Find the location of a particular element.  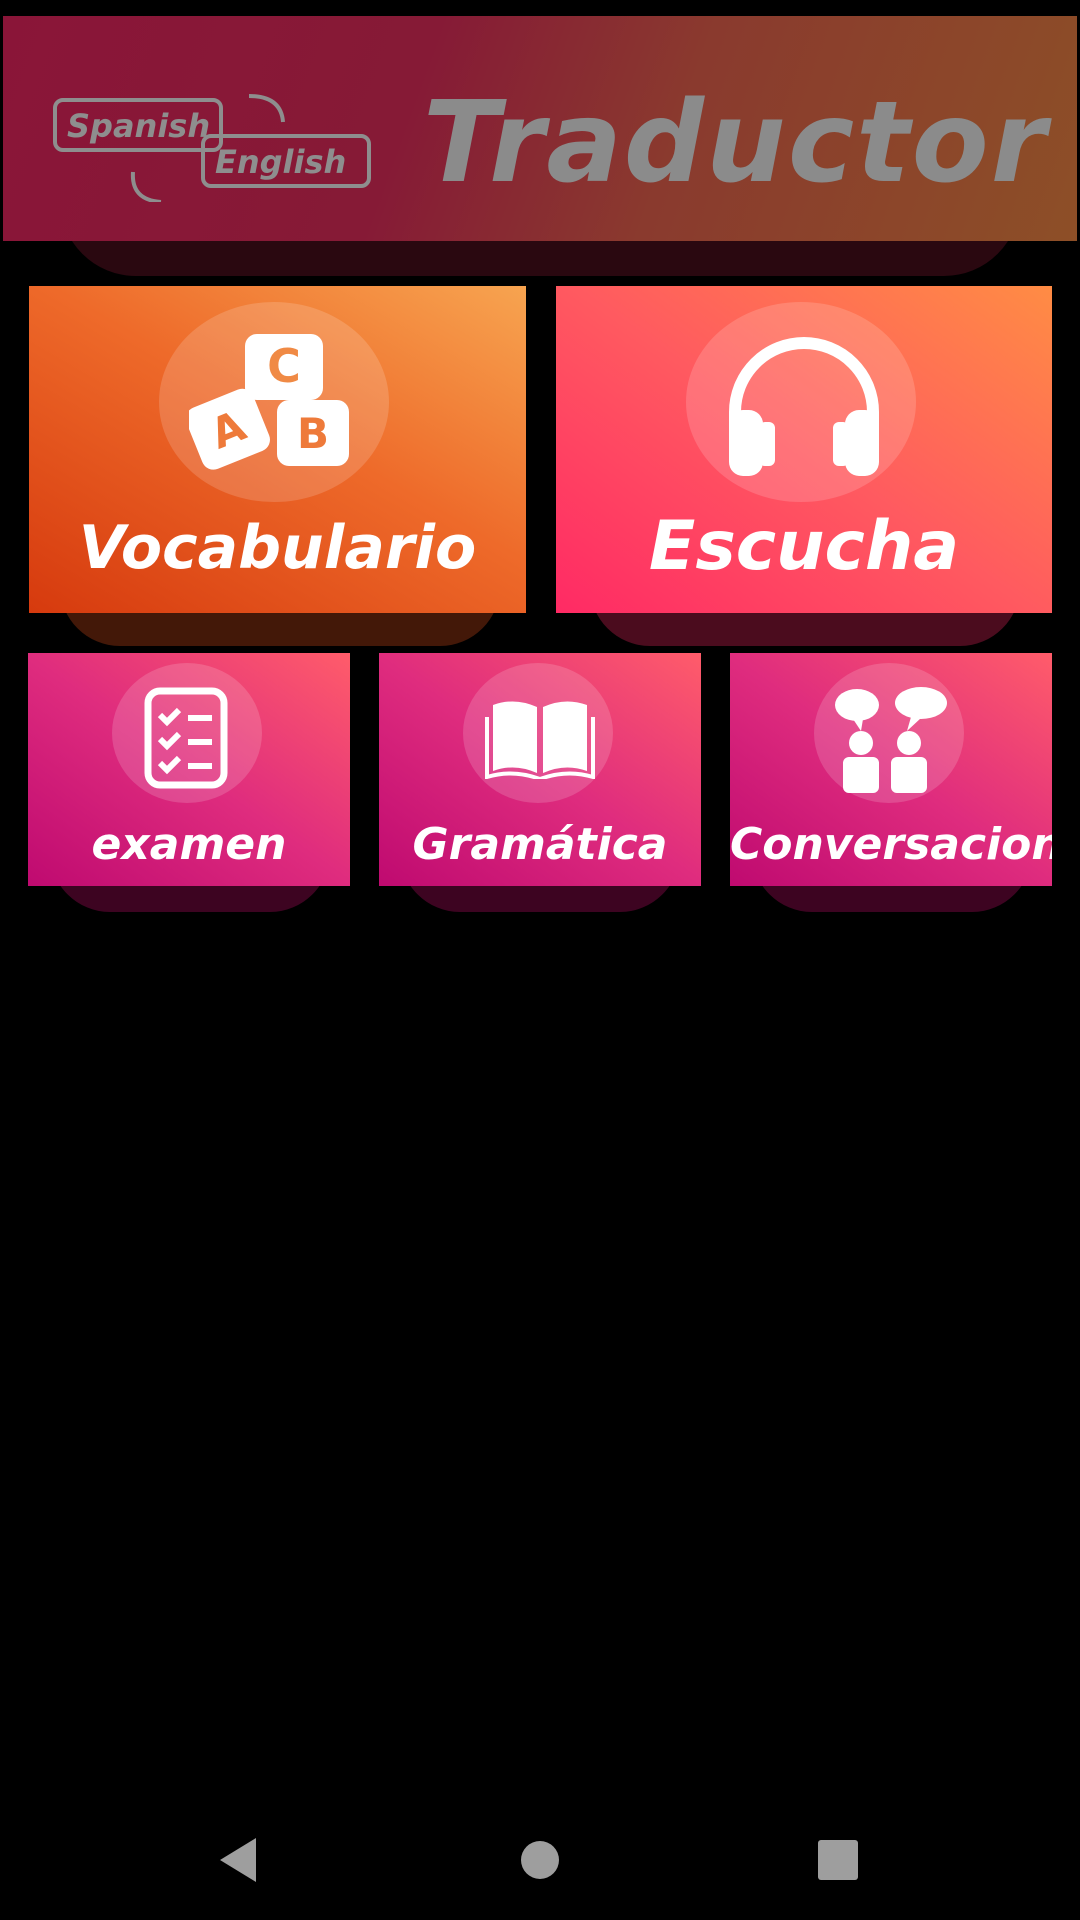

escucha-tile: Escucha is located at coordinates (804, 449).